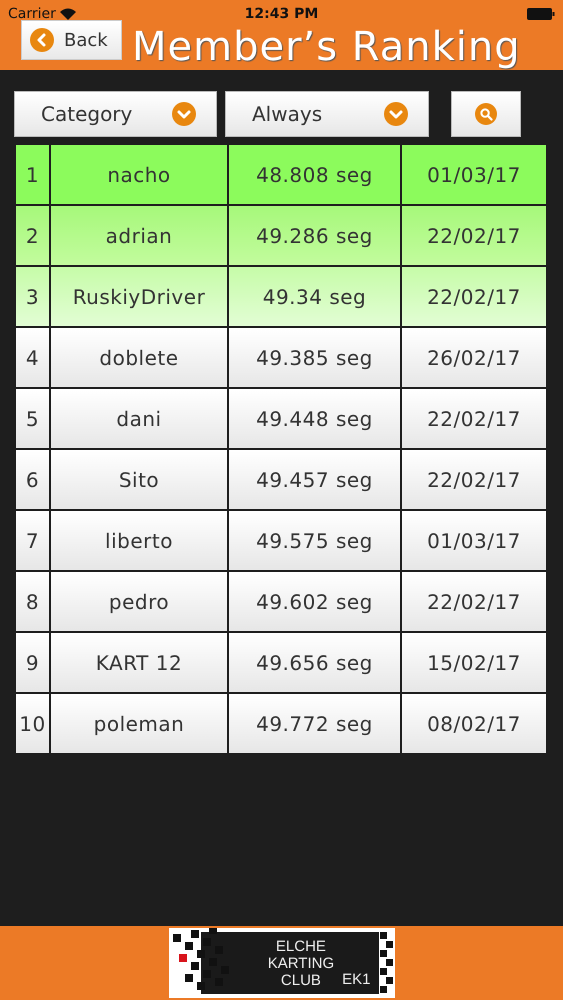 Image resolution: width=563 pixels, height=1000 pixels. What do you see at coordinates (32, 662) in the screenshot?
I see `rank-cell: 9` at bounding box center [32, 662].